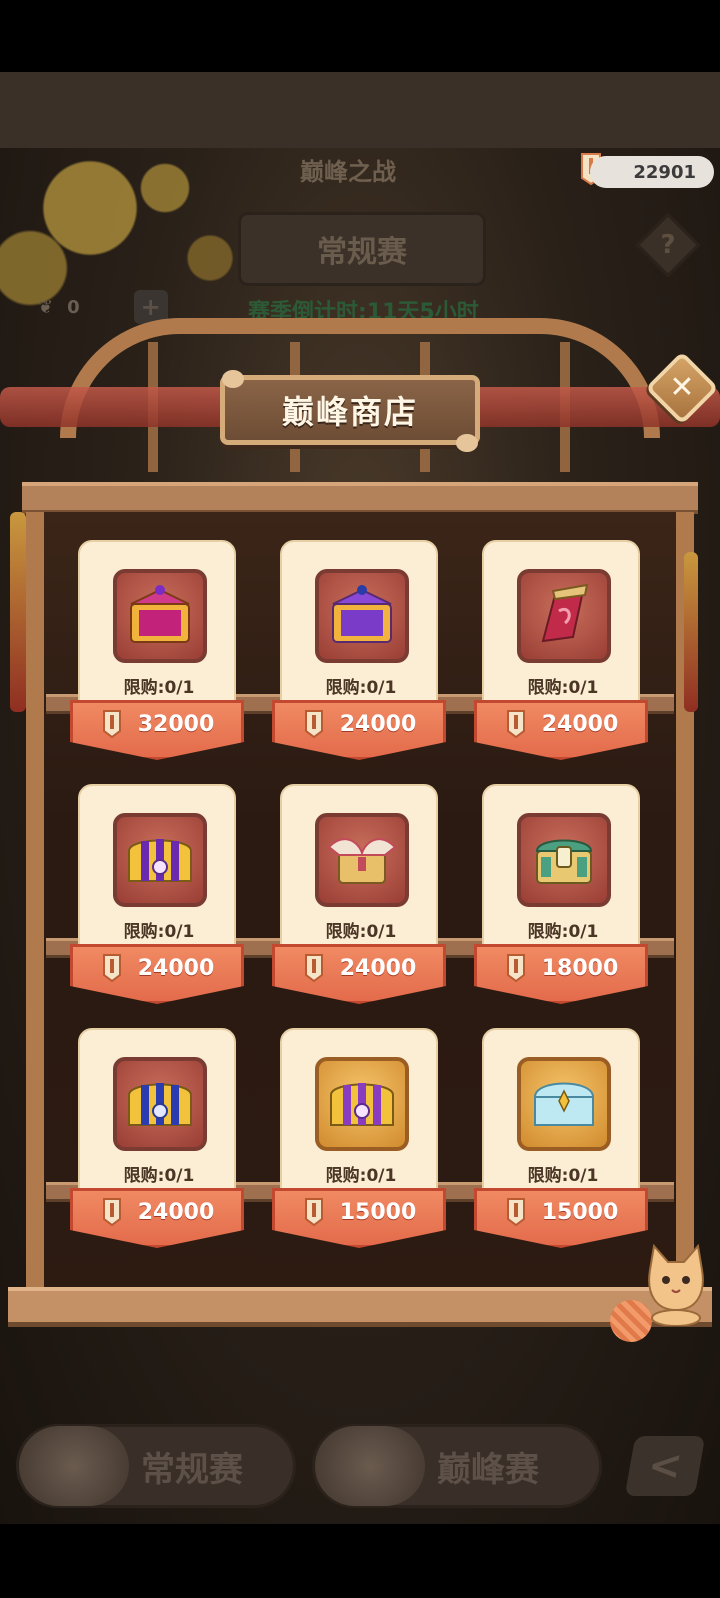  I want to click on back-icon: <, so click(665, 1466).